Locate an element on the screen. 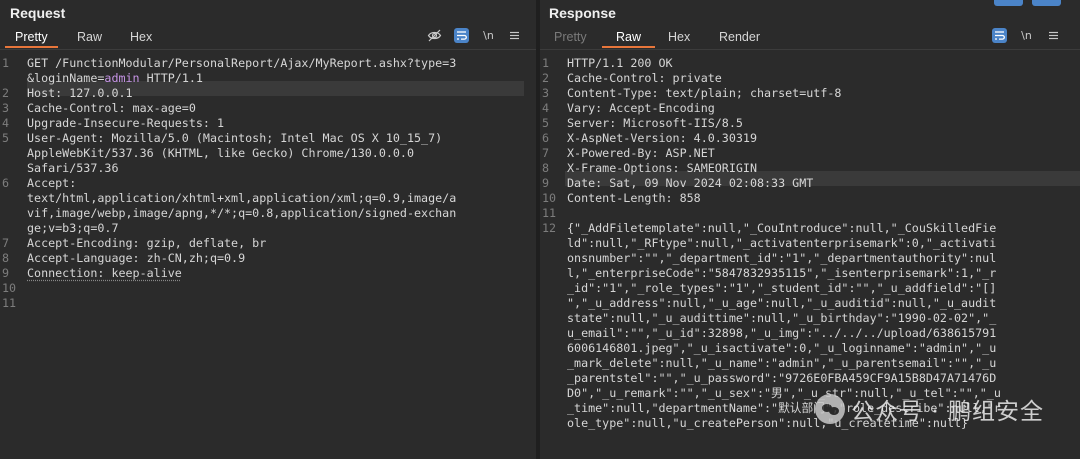  line-number: 7 is located at coordinates (6, 243).